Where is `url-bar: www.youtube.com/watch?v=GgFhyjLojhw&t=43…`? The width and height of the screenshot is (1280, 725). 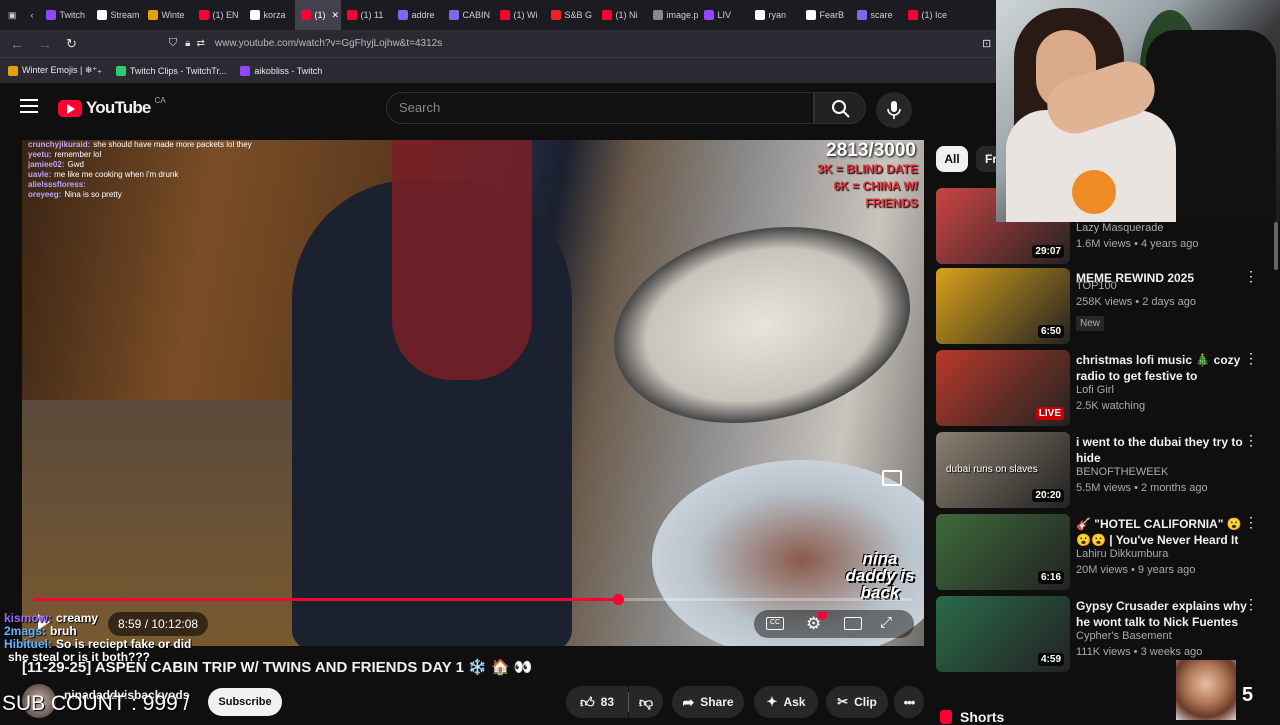
url-bar: www.youtube.com/watch?v=GgFhyjLojhw&t=43… is located at coordinates (328, 43).